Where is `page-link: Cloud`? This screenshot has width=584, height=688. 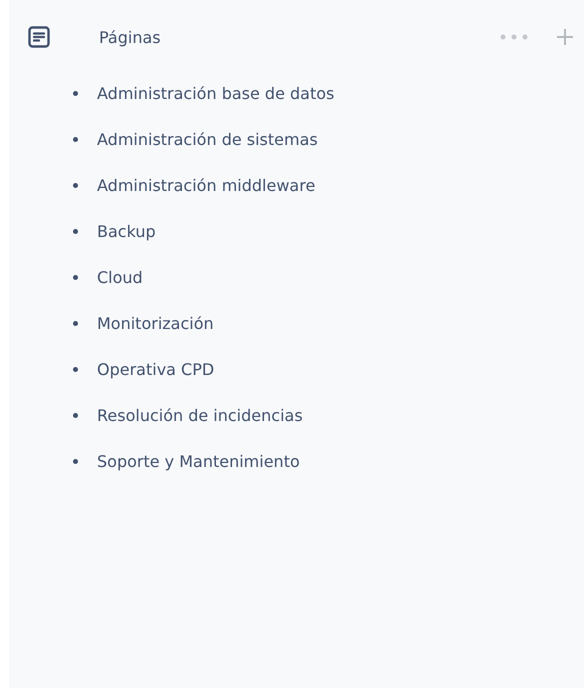
page-link: Cloud is located at coordinates (120, 277).